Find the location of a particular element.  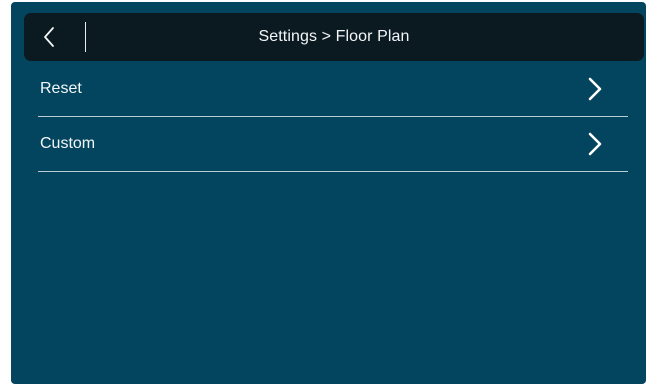

menu-item-label: Custom is located at coordinates (68, 143).